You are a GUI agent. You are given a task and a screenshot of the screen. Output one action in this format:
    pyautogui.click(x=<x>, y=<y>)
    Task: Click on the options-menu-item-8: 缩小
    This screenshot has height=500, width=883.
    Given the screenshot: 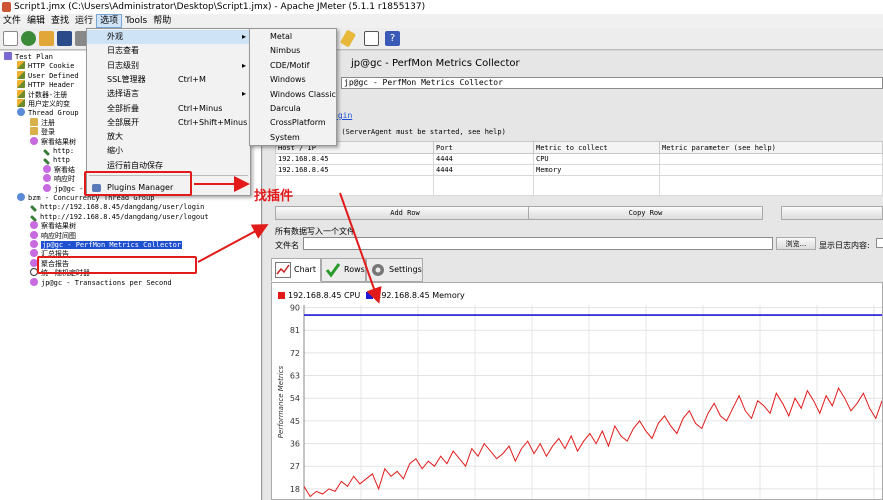 What is the action you would take?
    pyautogui.click(x=168, y=151)
    